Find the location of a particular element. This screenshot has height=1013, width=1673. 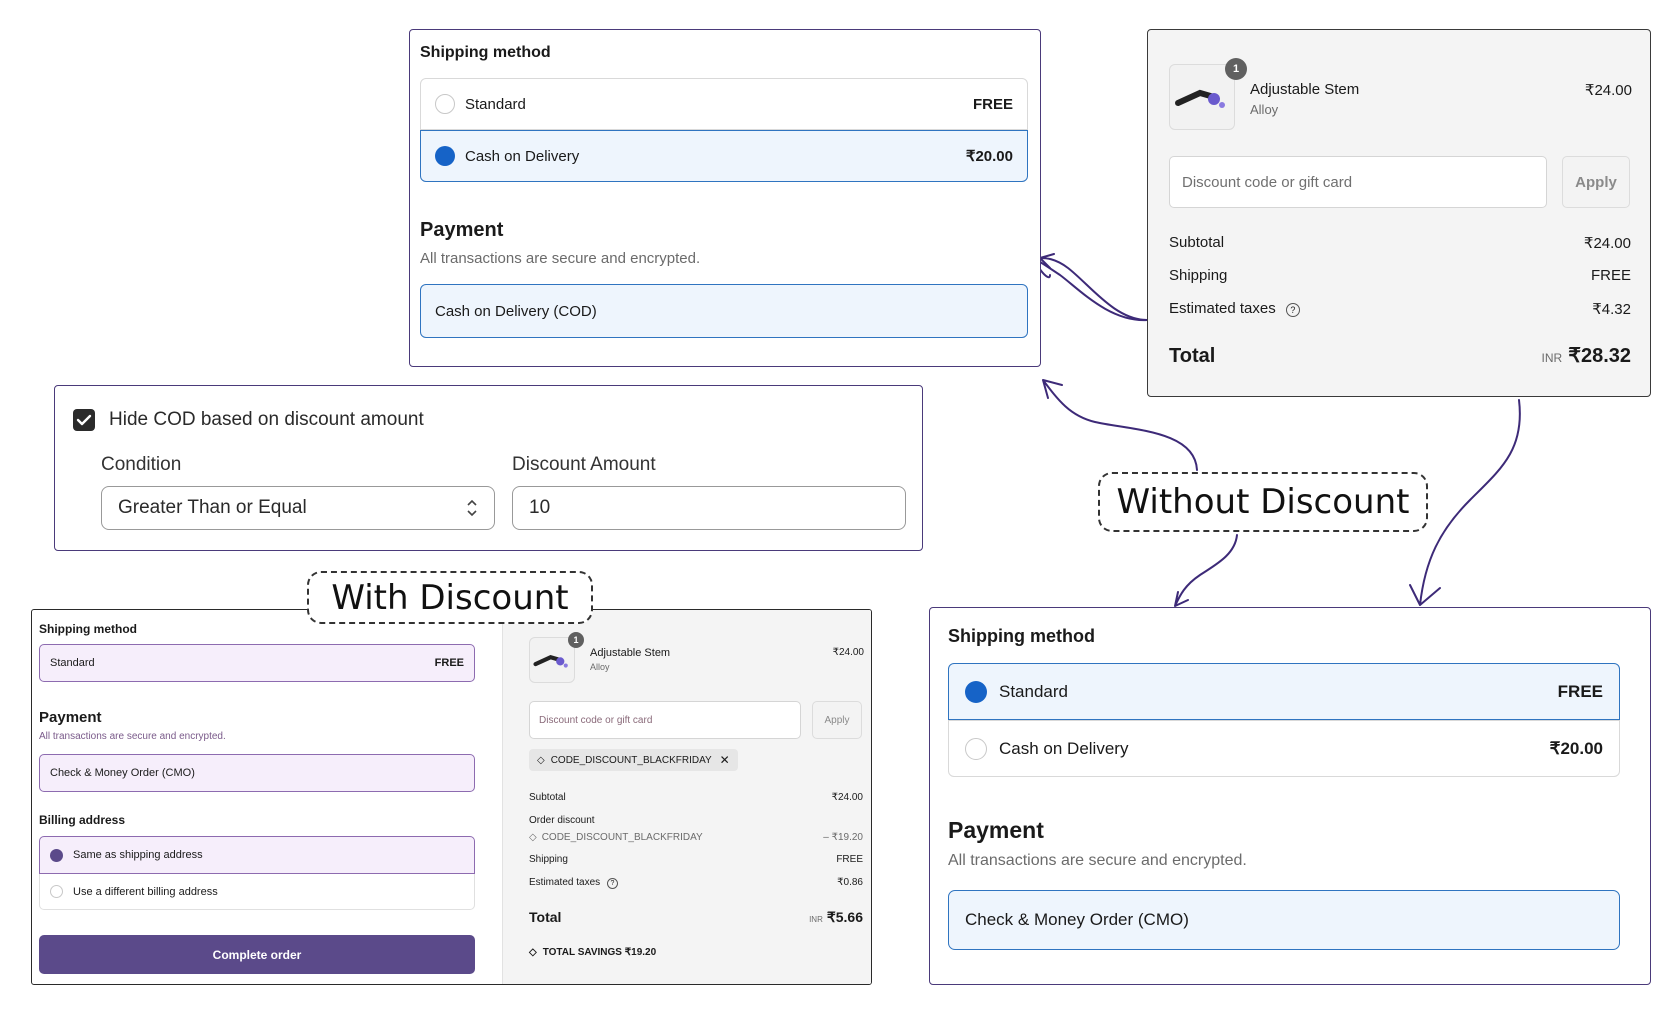

checkmark-icon is located at coordinates (84, 420).